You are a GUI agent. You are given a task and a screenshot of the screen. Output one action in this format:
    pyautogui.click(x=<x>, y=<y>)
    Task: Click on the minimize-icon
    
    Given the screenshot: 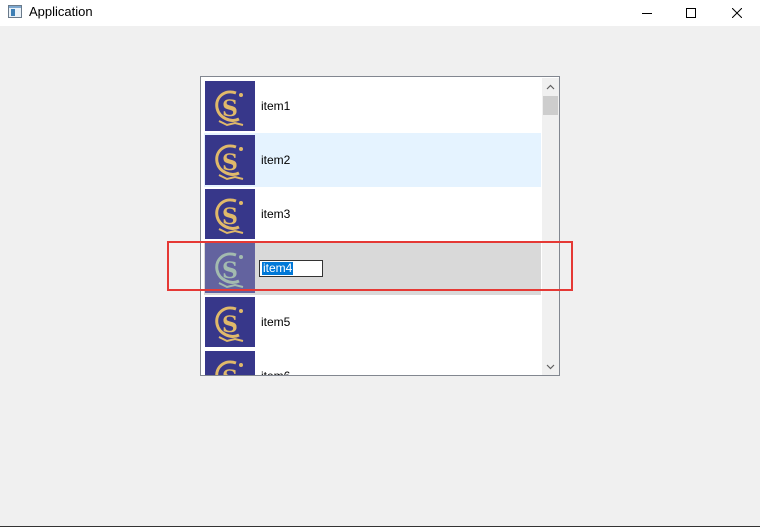 What is the action you would take?
    pyautogui.click(x=647, y=13)
    